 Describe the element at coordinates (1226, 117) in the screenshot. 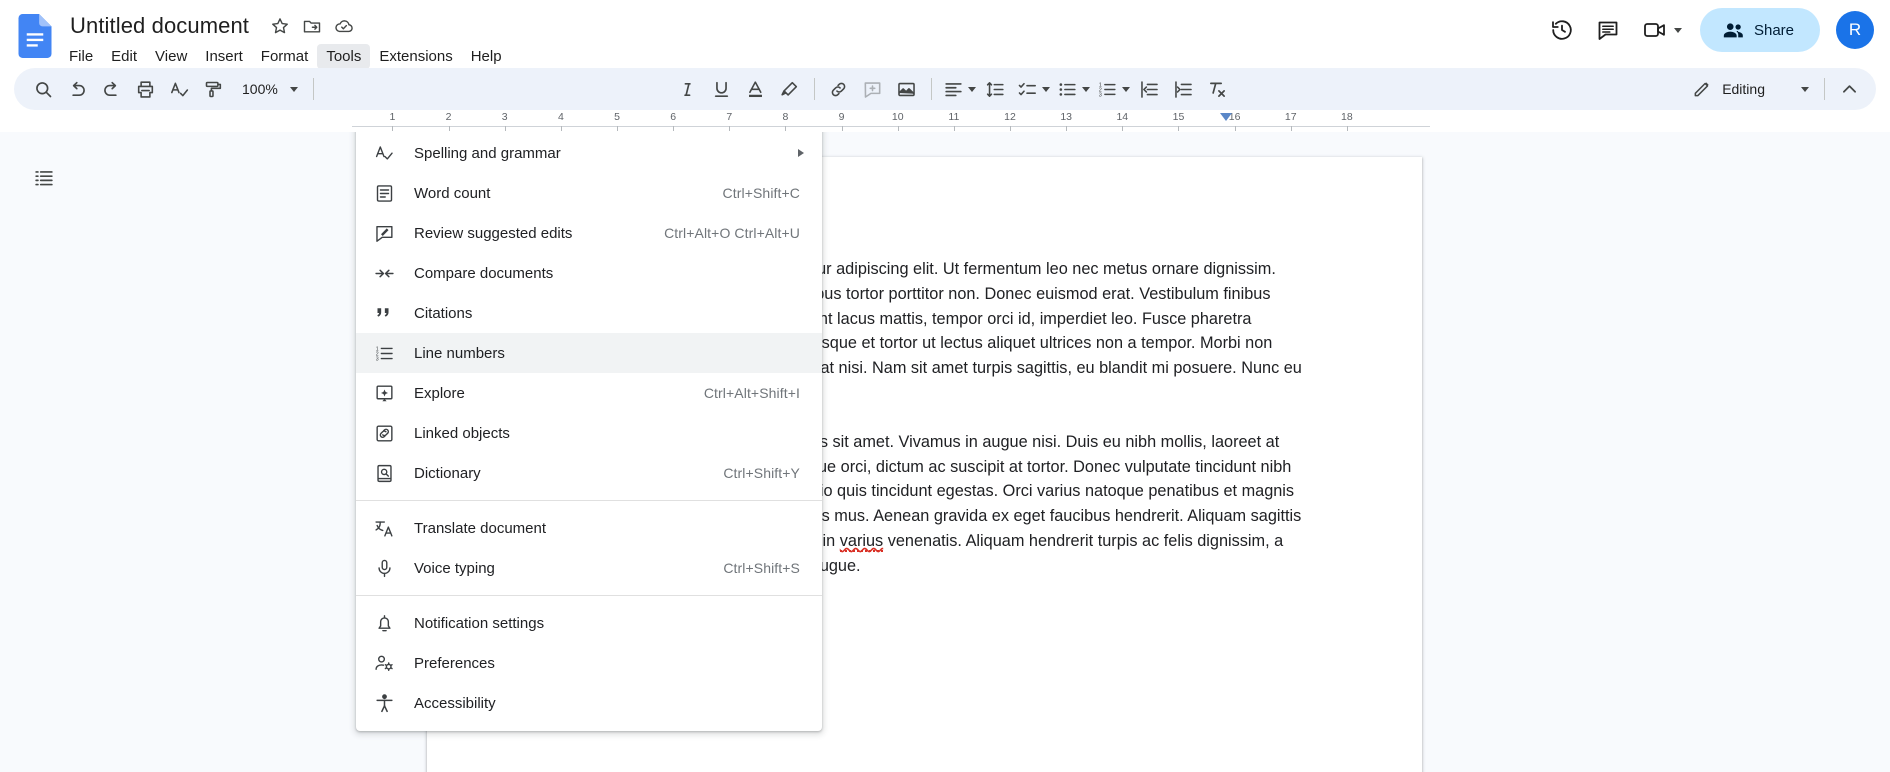

I see `right-indent-marker` at that location.